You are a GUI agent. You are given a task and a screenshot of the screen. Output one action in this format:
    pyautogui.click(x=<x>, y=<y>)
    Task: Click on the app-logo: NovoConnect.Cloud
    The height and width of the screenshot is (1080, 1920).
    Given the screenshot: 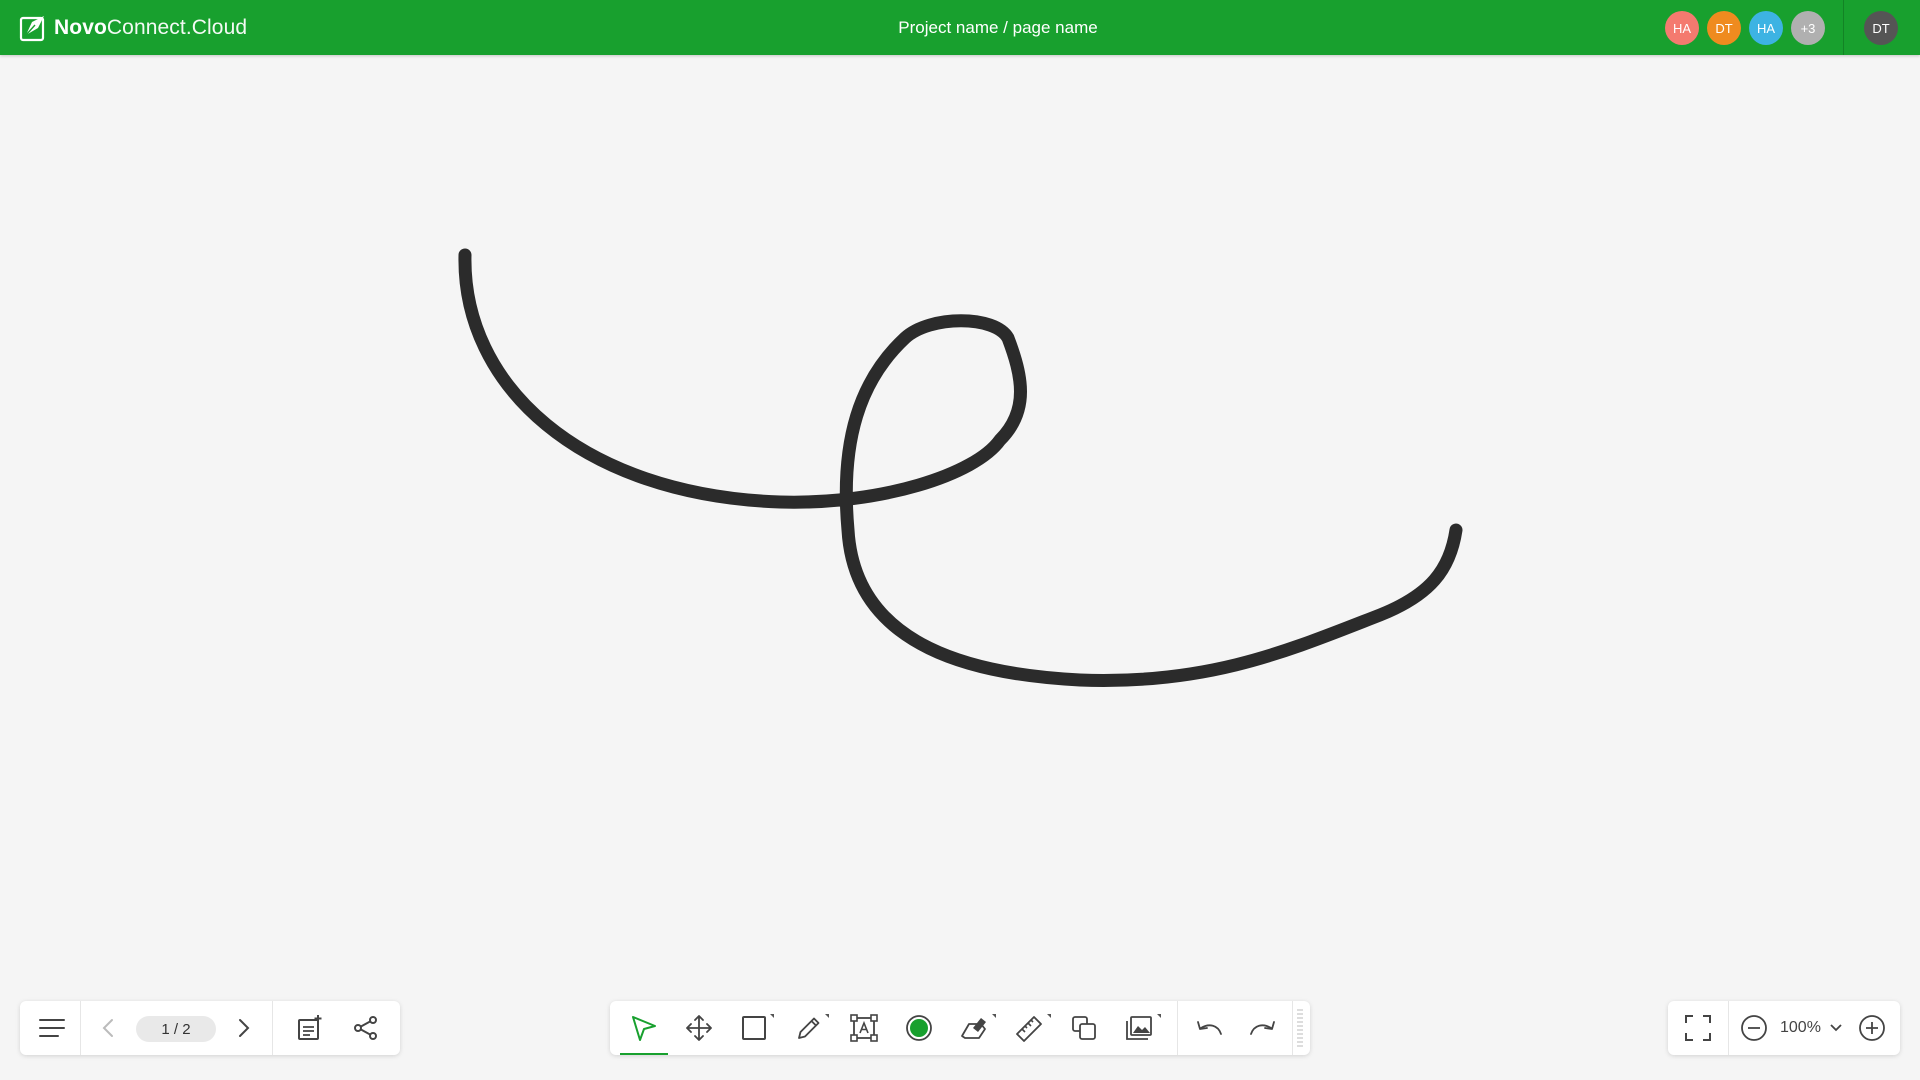 What is the action you would take?
    pyautogui.click(x=132, y=28)
    